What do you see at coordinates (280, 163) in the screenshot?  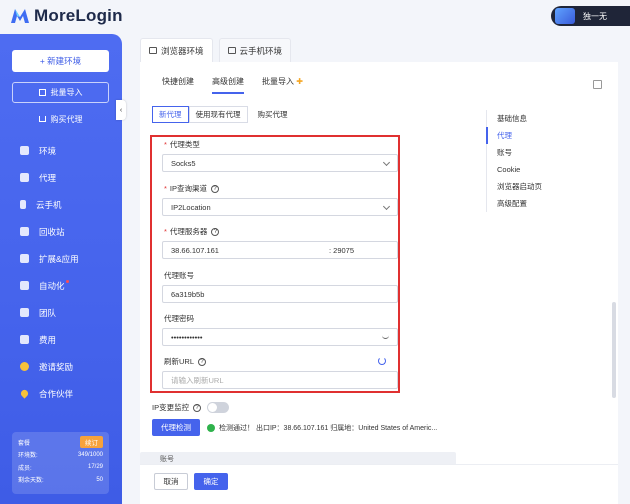 I see `proxy-type-select: Socks5` at bounding box center [280, 163].